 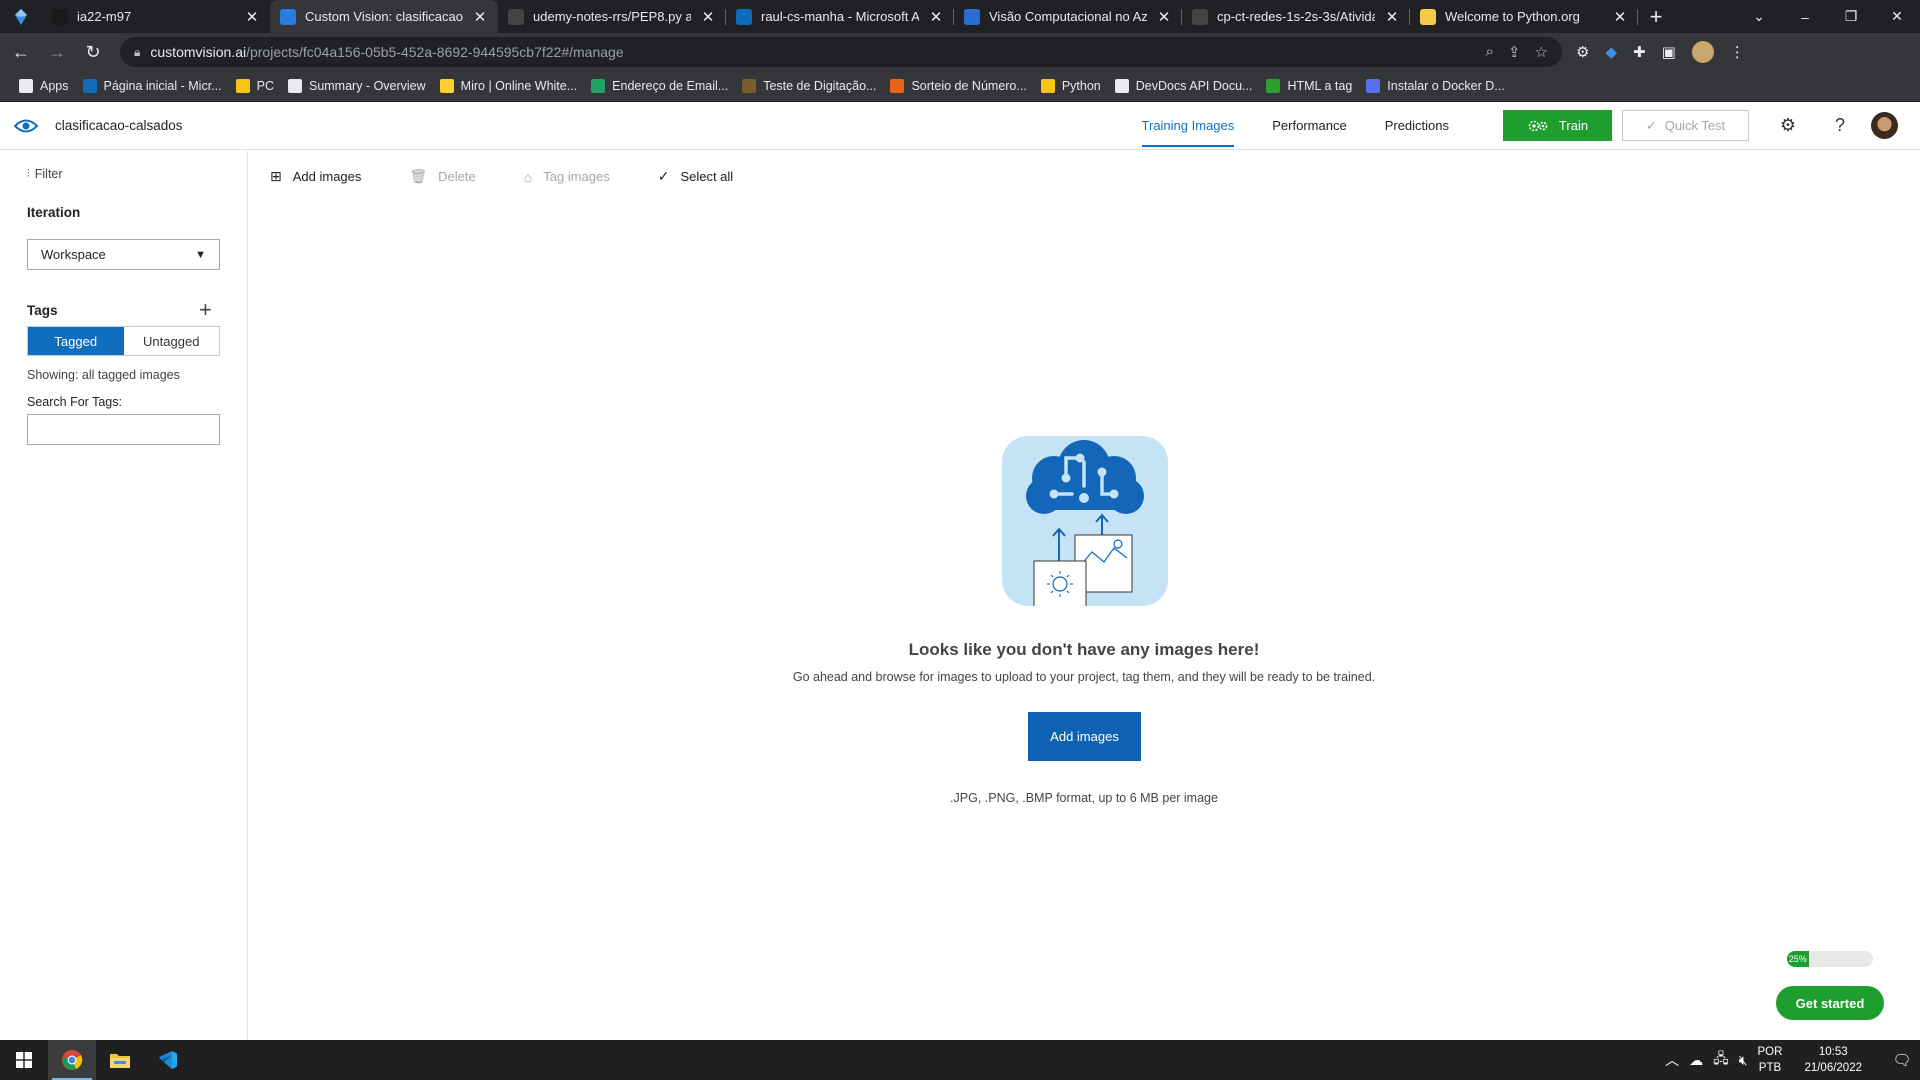 I want to click on file-explorer-taskbar-icon, so click(x=120, y=1060).